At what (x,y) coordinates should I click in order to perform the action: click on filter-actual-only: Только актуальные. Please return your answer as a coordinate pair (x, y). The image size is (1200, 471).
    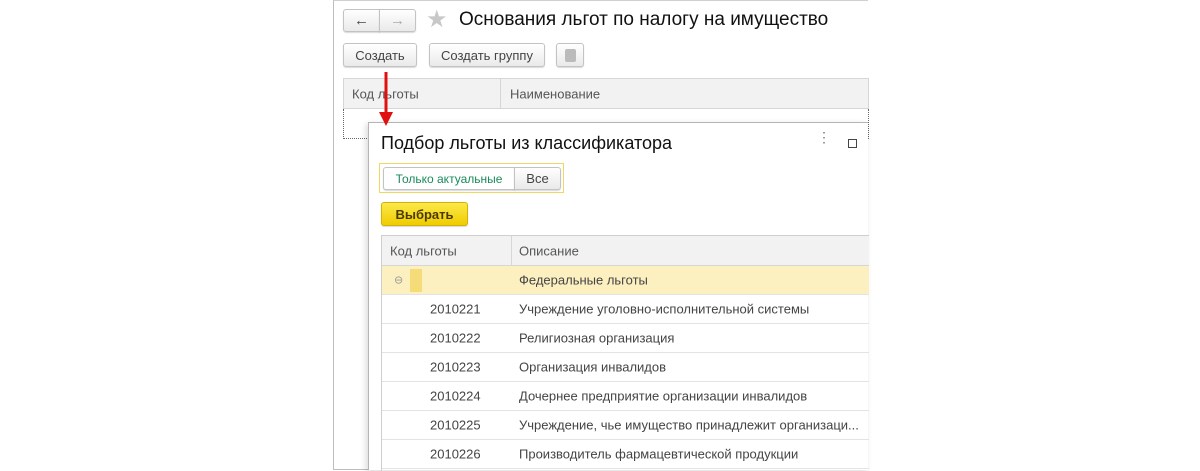
    Looking at the image, I should click on (449, 178).